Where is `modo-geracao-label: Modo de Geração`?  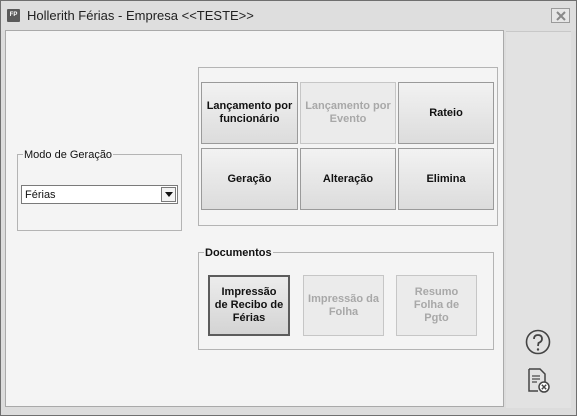 modo-geracao-label: Modo de Geração is located at coordinates (68, 155).